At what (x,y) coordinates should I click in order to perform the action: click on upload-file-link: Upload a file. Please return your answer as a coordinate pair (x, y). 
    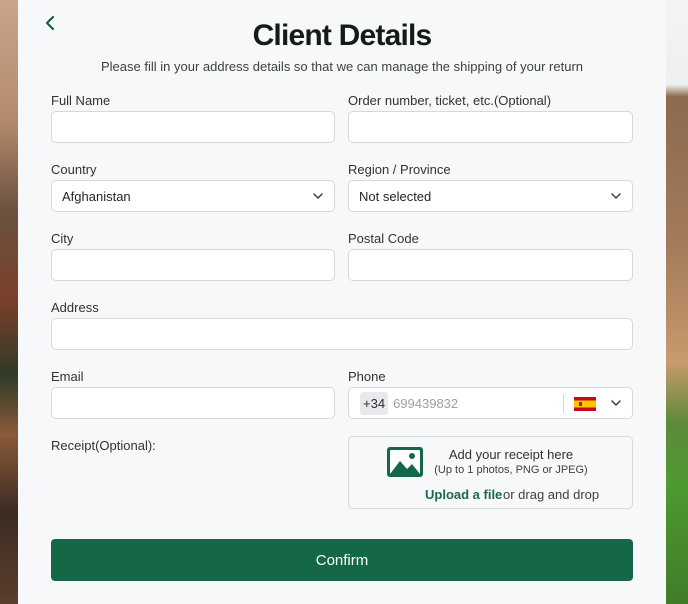
    Looking at the image, I should click on (463, 494).